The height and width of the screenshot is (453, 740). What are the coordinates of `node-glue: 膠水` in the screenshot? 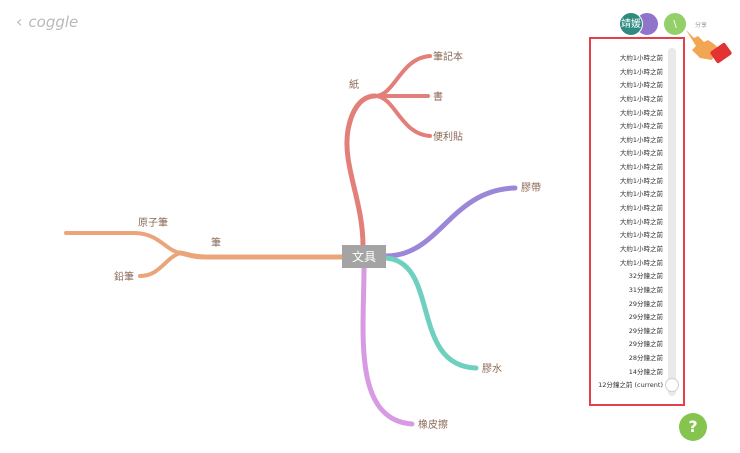 It's located at (492, 369).